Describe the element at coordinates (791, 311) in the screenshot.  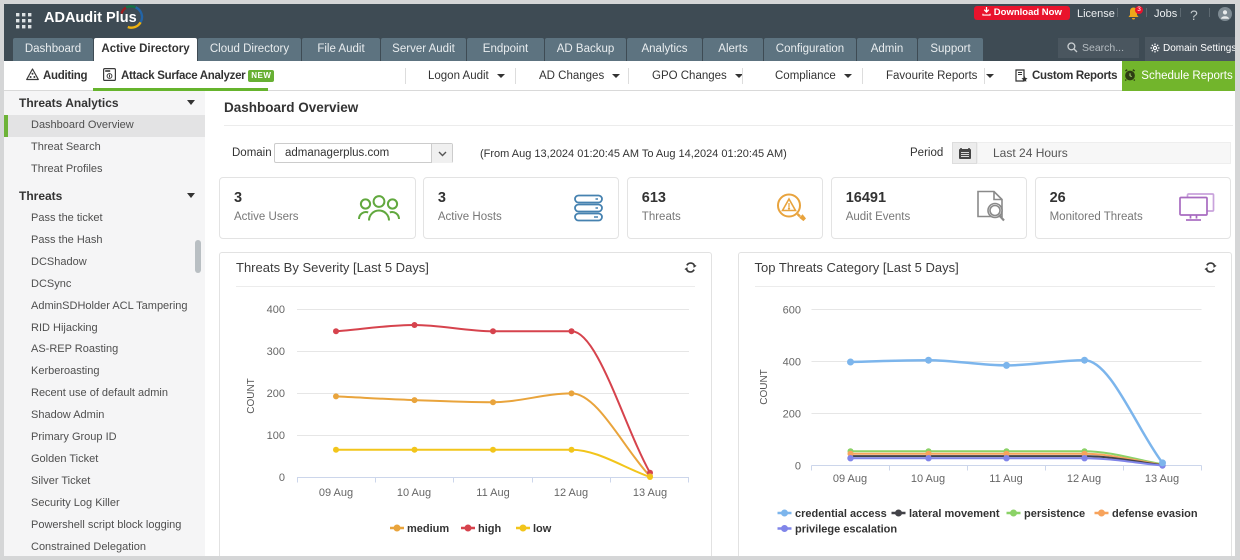
I see `svg-text: 600` at that location.